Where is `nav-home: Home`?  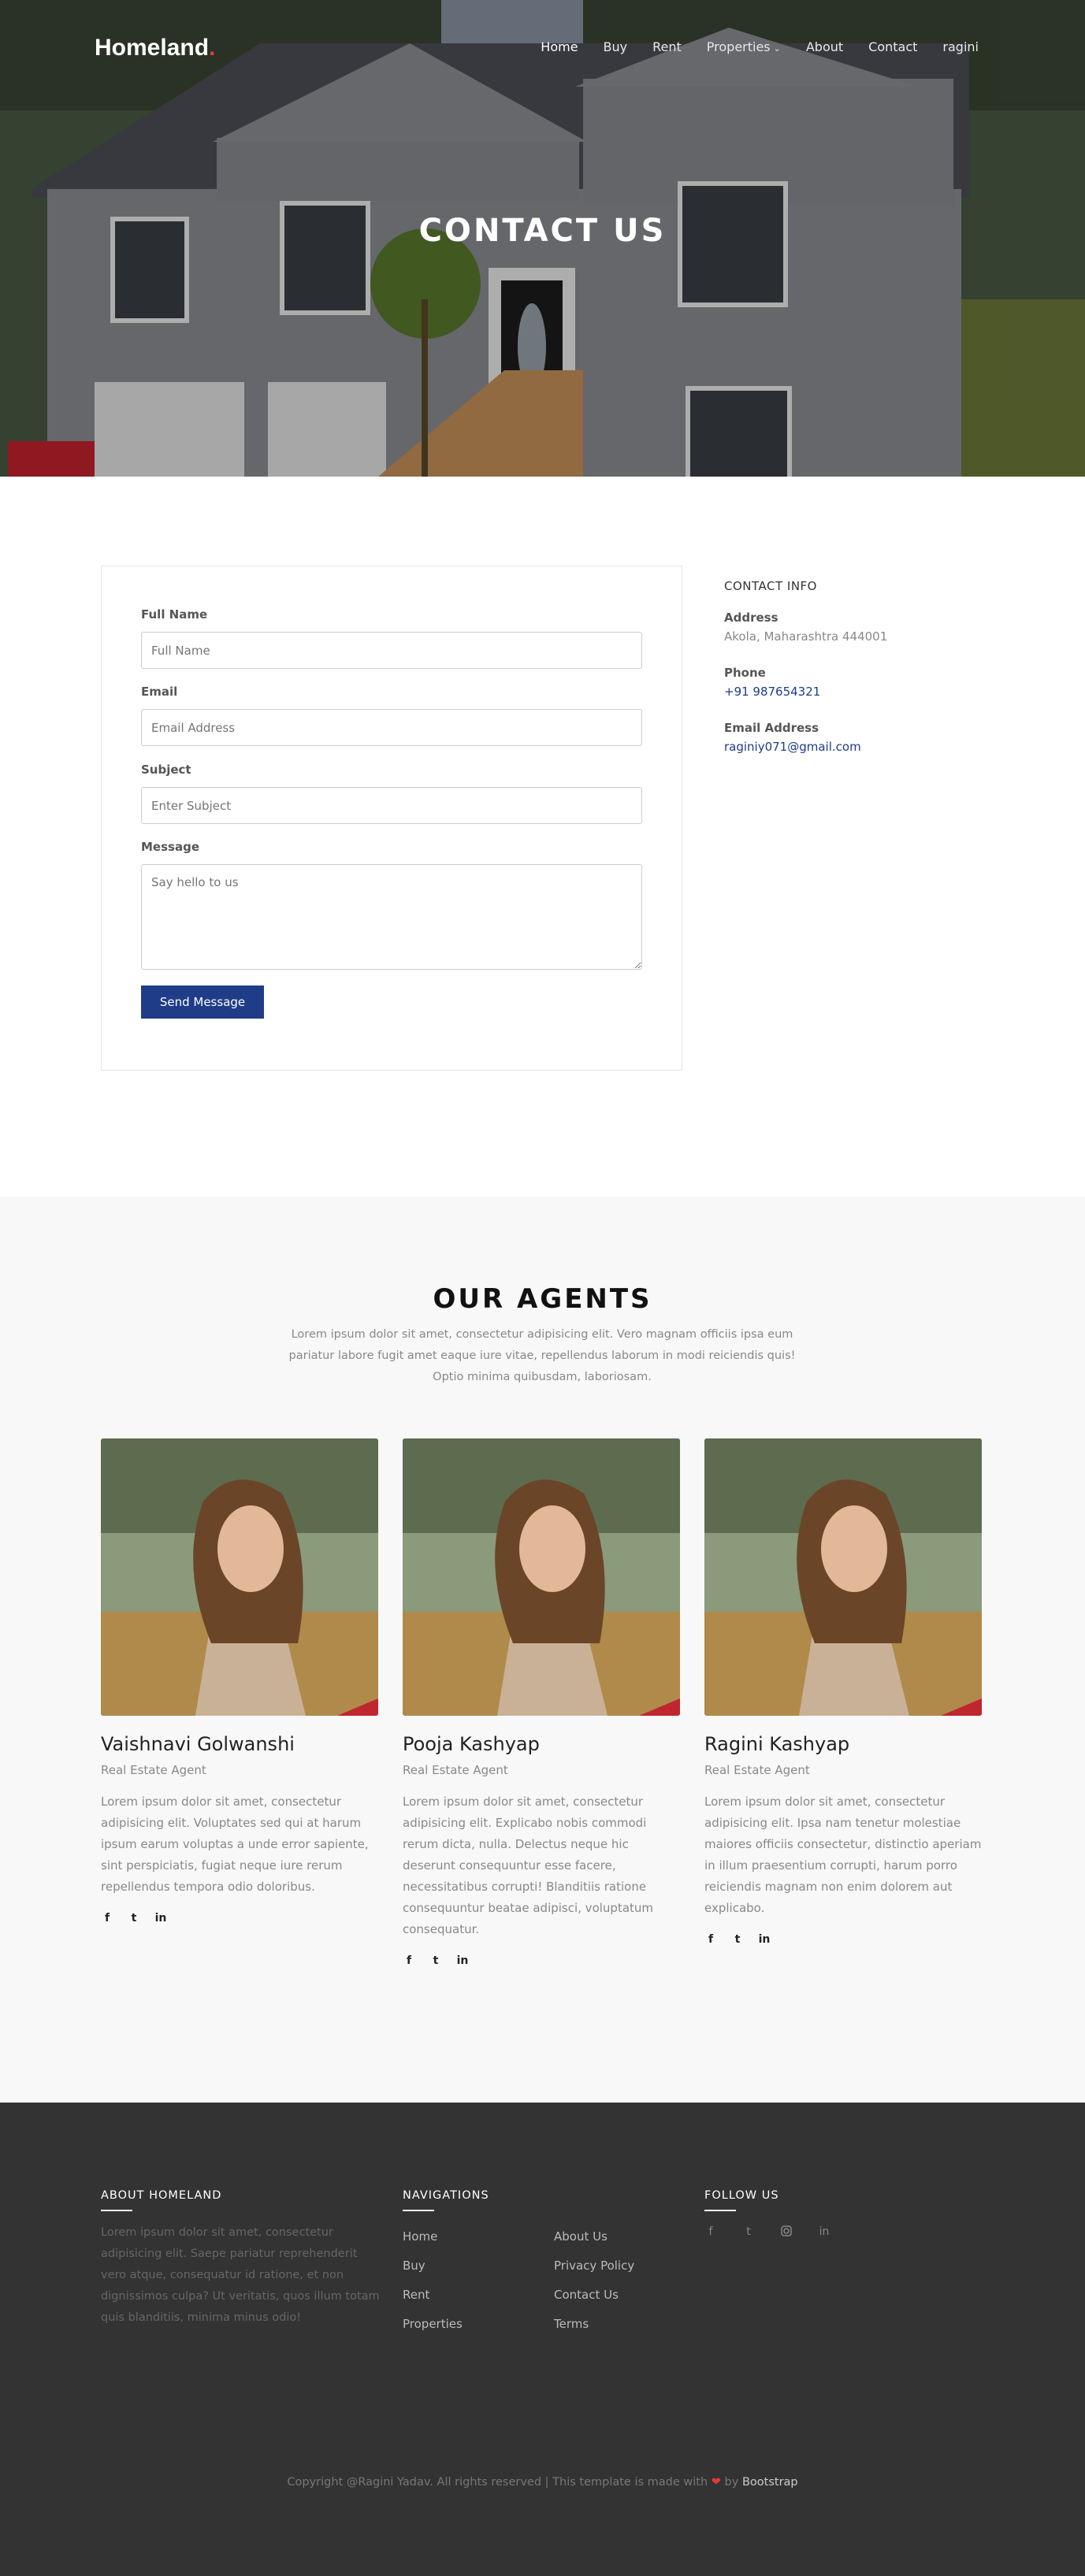 nav-home: Home is located at coordinates (559, 46).